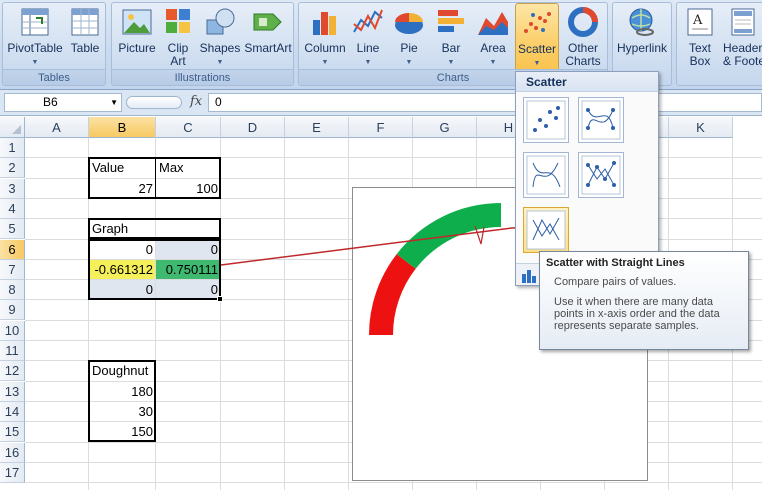 This screenshot has height=490, width=762. What do you see at coordinates (381, 127) in the screenshot?
I see `column-header-f: F` at bounding box center [381, 127].